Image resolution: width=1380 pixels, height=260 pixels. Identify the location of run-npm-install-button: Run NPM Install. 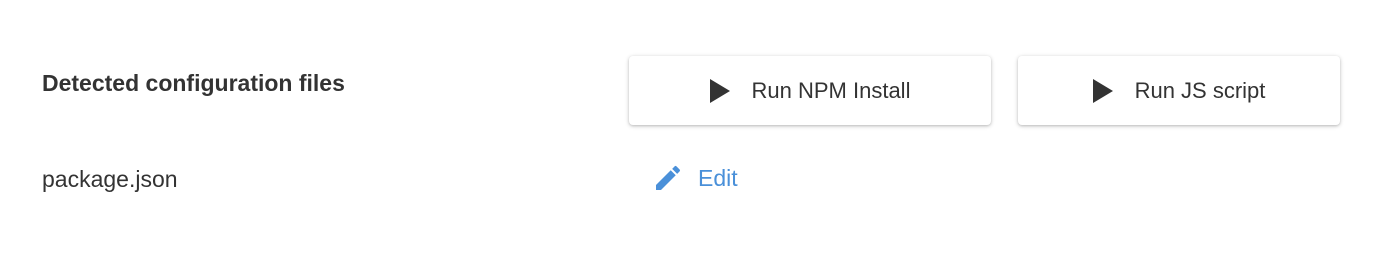
(810, 90).